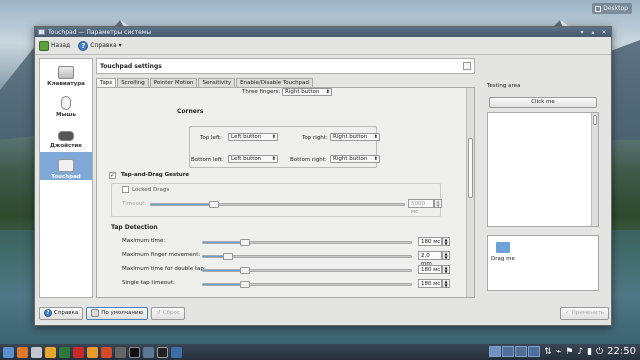 This screenshot has height=360, width=640. What do you see at coordinates (50, 352) in the screenshot?
I see `files-icon` at bounding box center [50, 352].